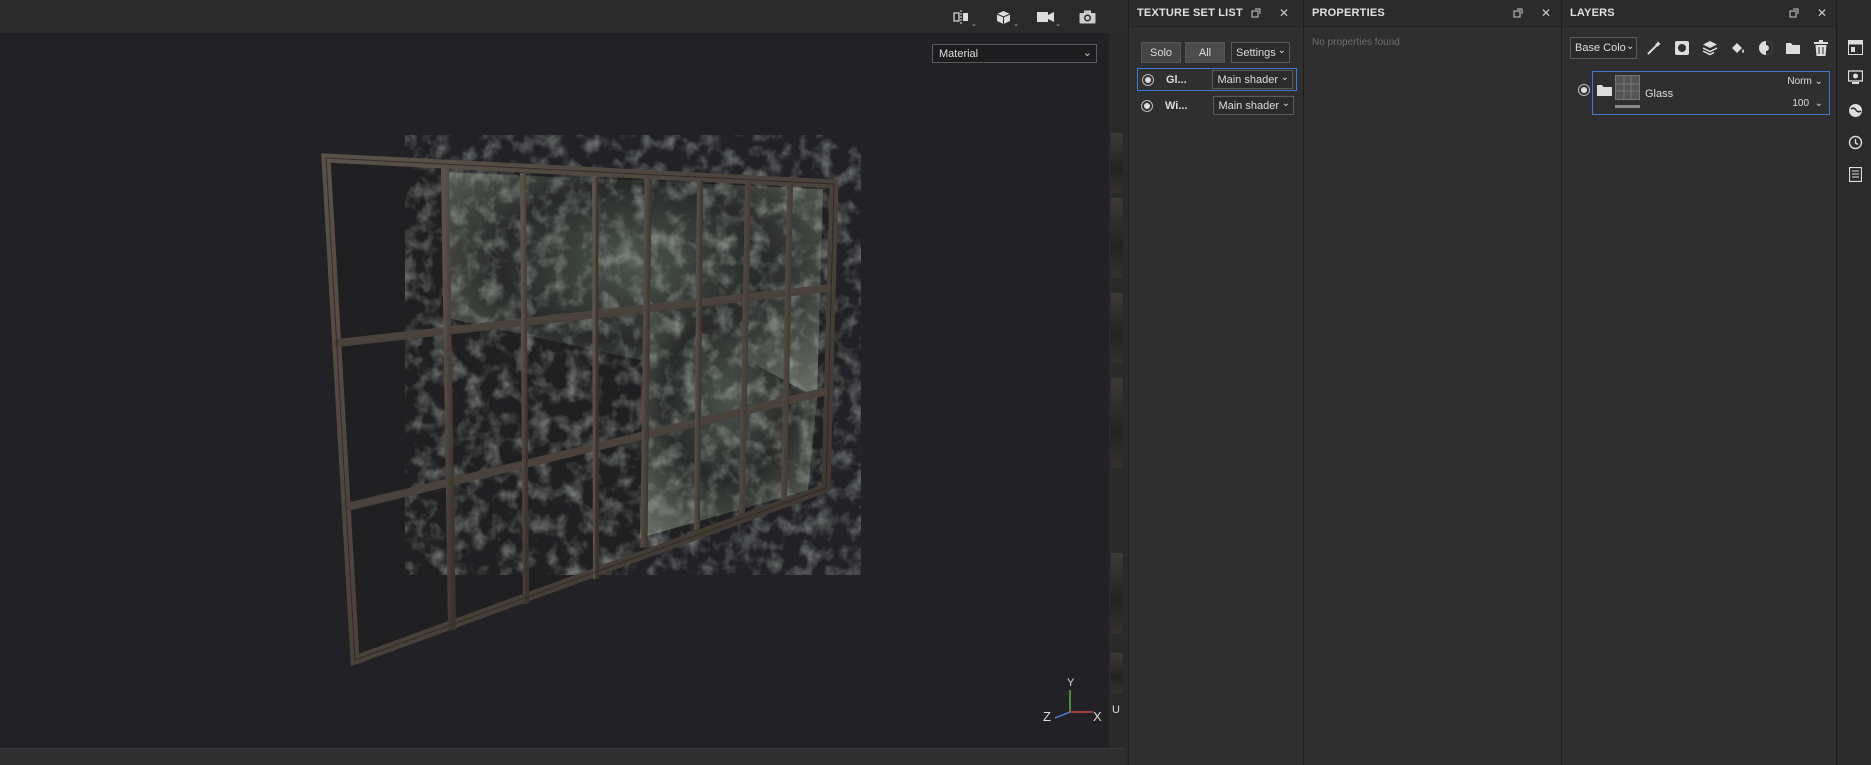 The image size is (1871, 765). I want to click on no-properties-text: No properties found, so click(1356, 42).